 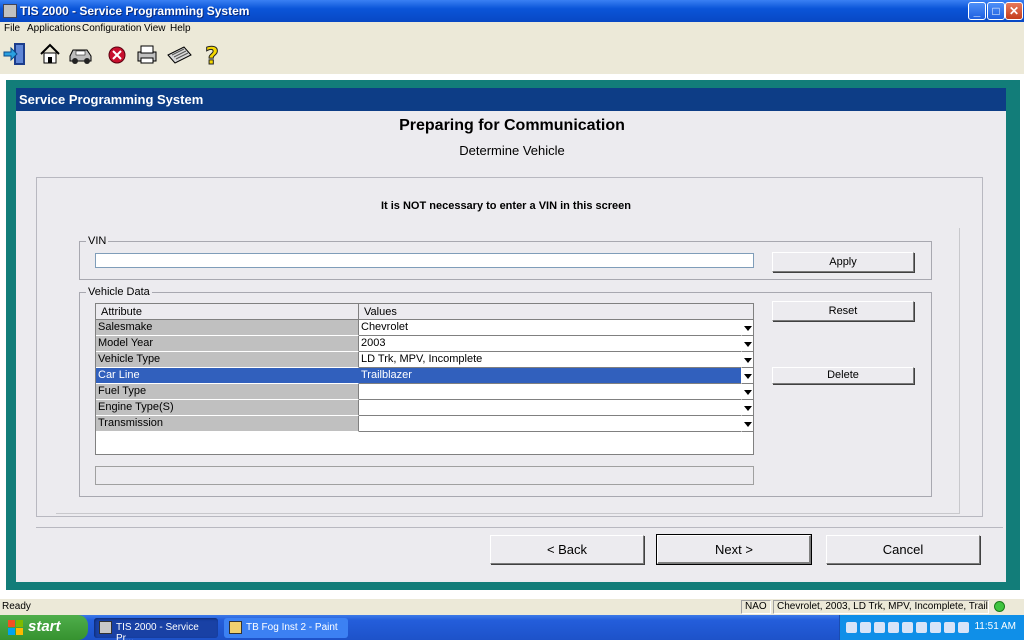 What do you see at coordinates (227, 360) in the screenshot?
I see `attribute-cell: Vehicle Type` at bounding box center [227, 360].